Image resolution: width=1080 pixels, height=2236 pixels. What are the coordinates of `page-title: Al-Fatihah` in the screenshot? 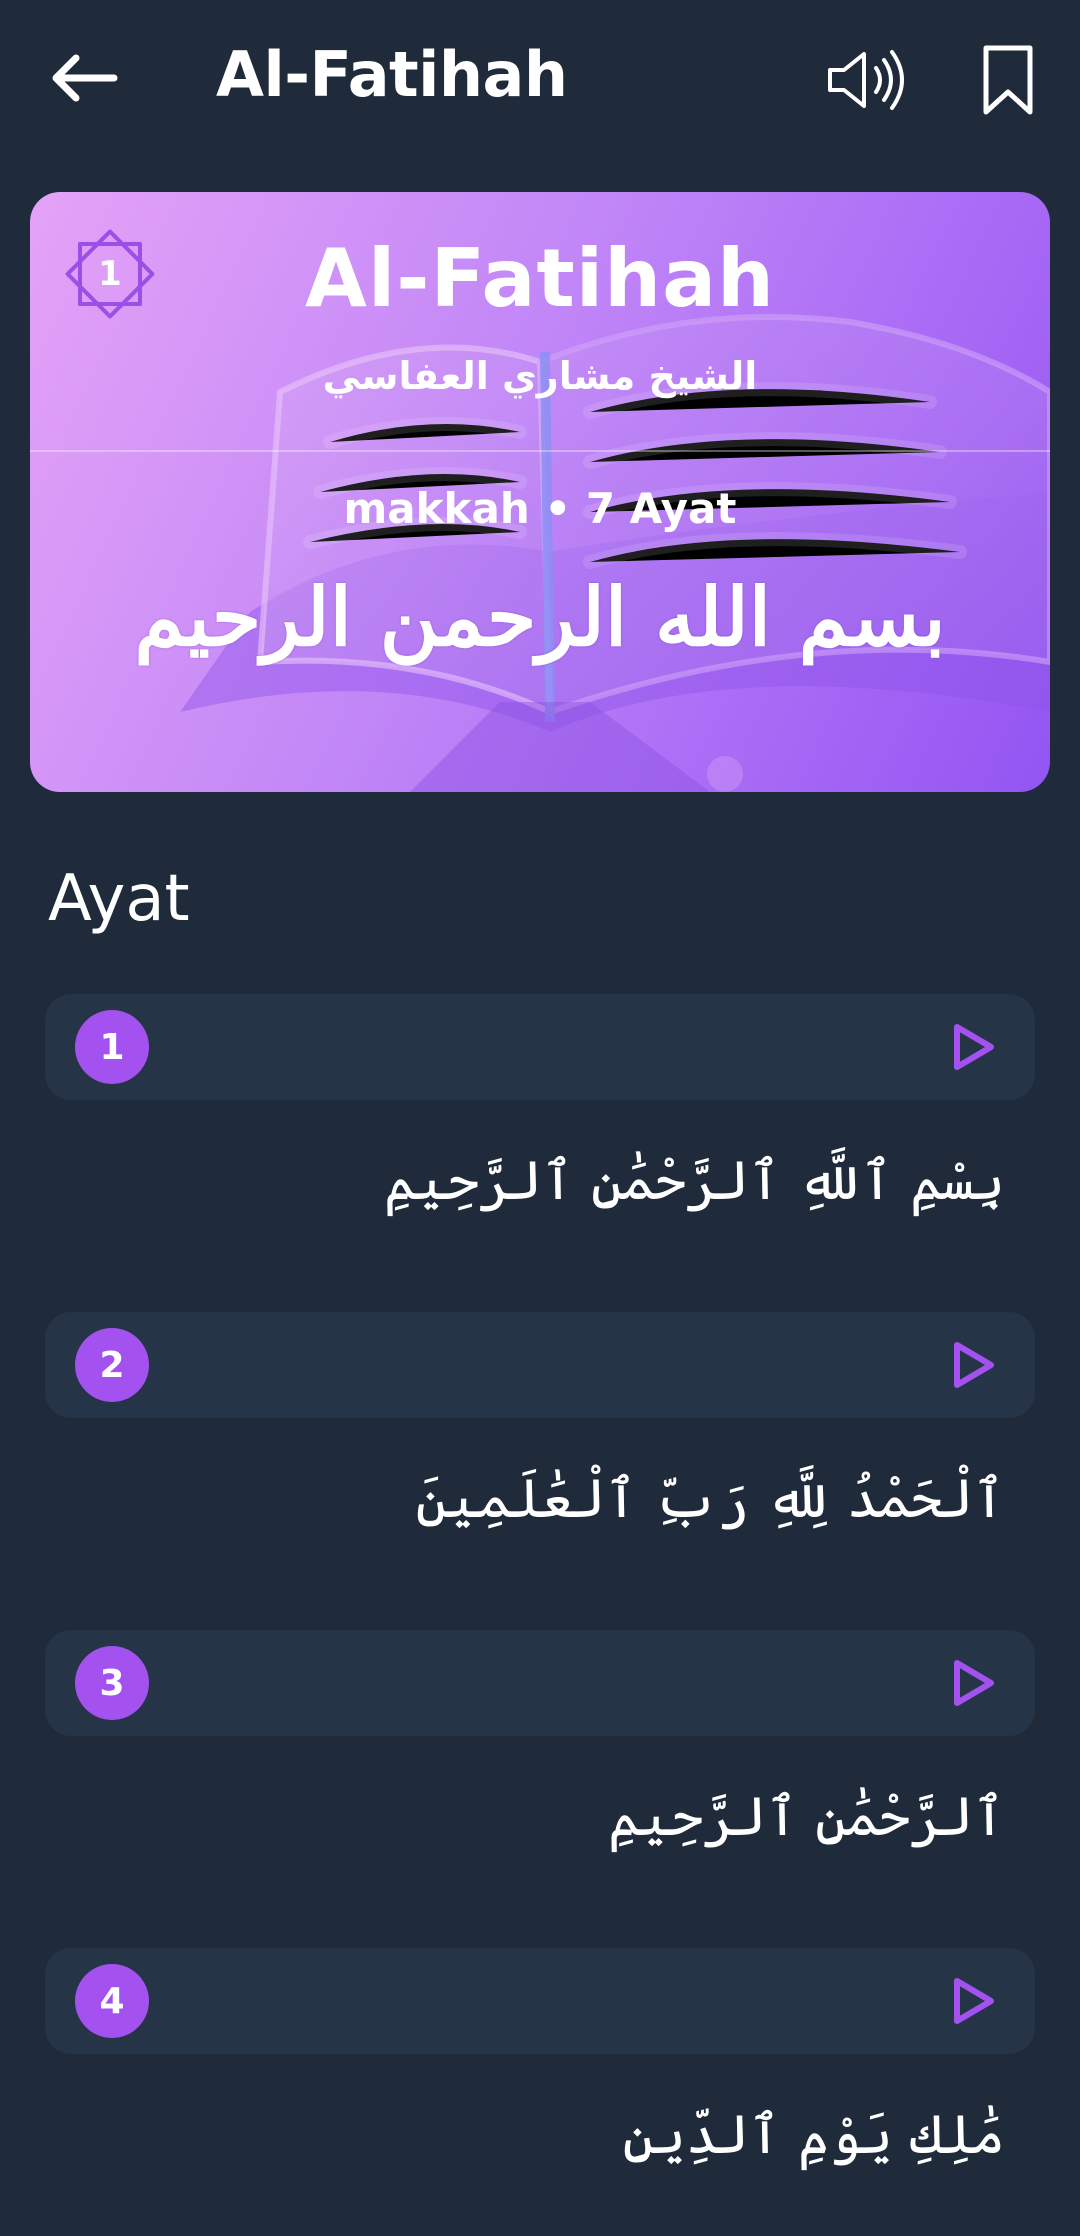 It's located at (392, 74).